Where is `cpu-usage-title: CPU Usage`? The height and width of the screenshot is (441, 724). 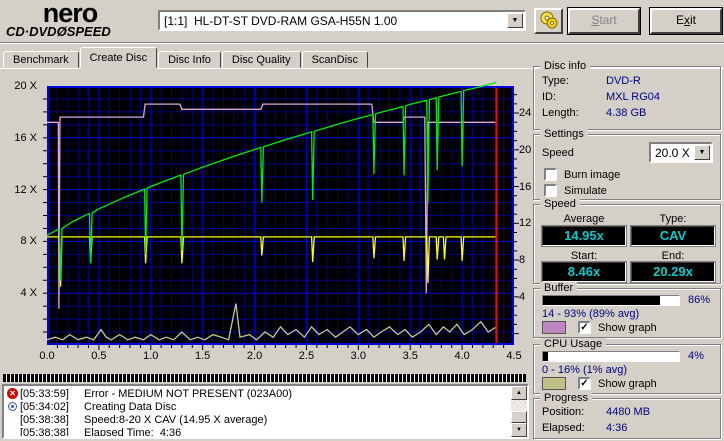
cpu-usage-title: CPU Usage is located at coordinates (573, 344).